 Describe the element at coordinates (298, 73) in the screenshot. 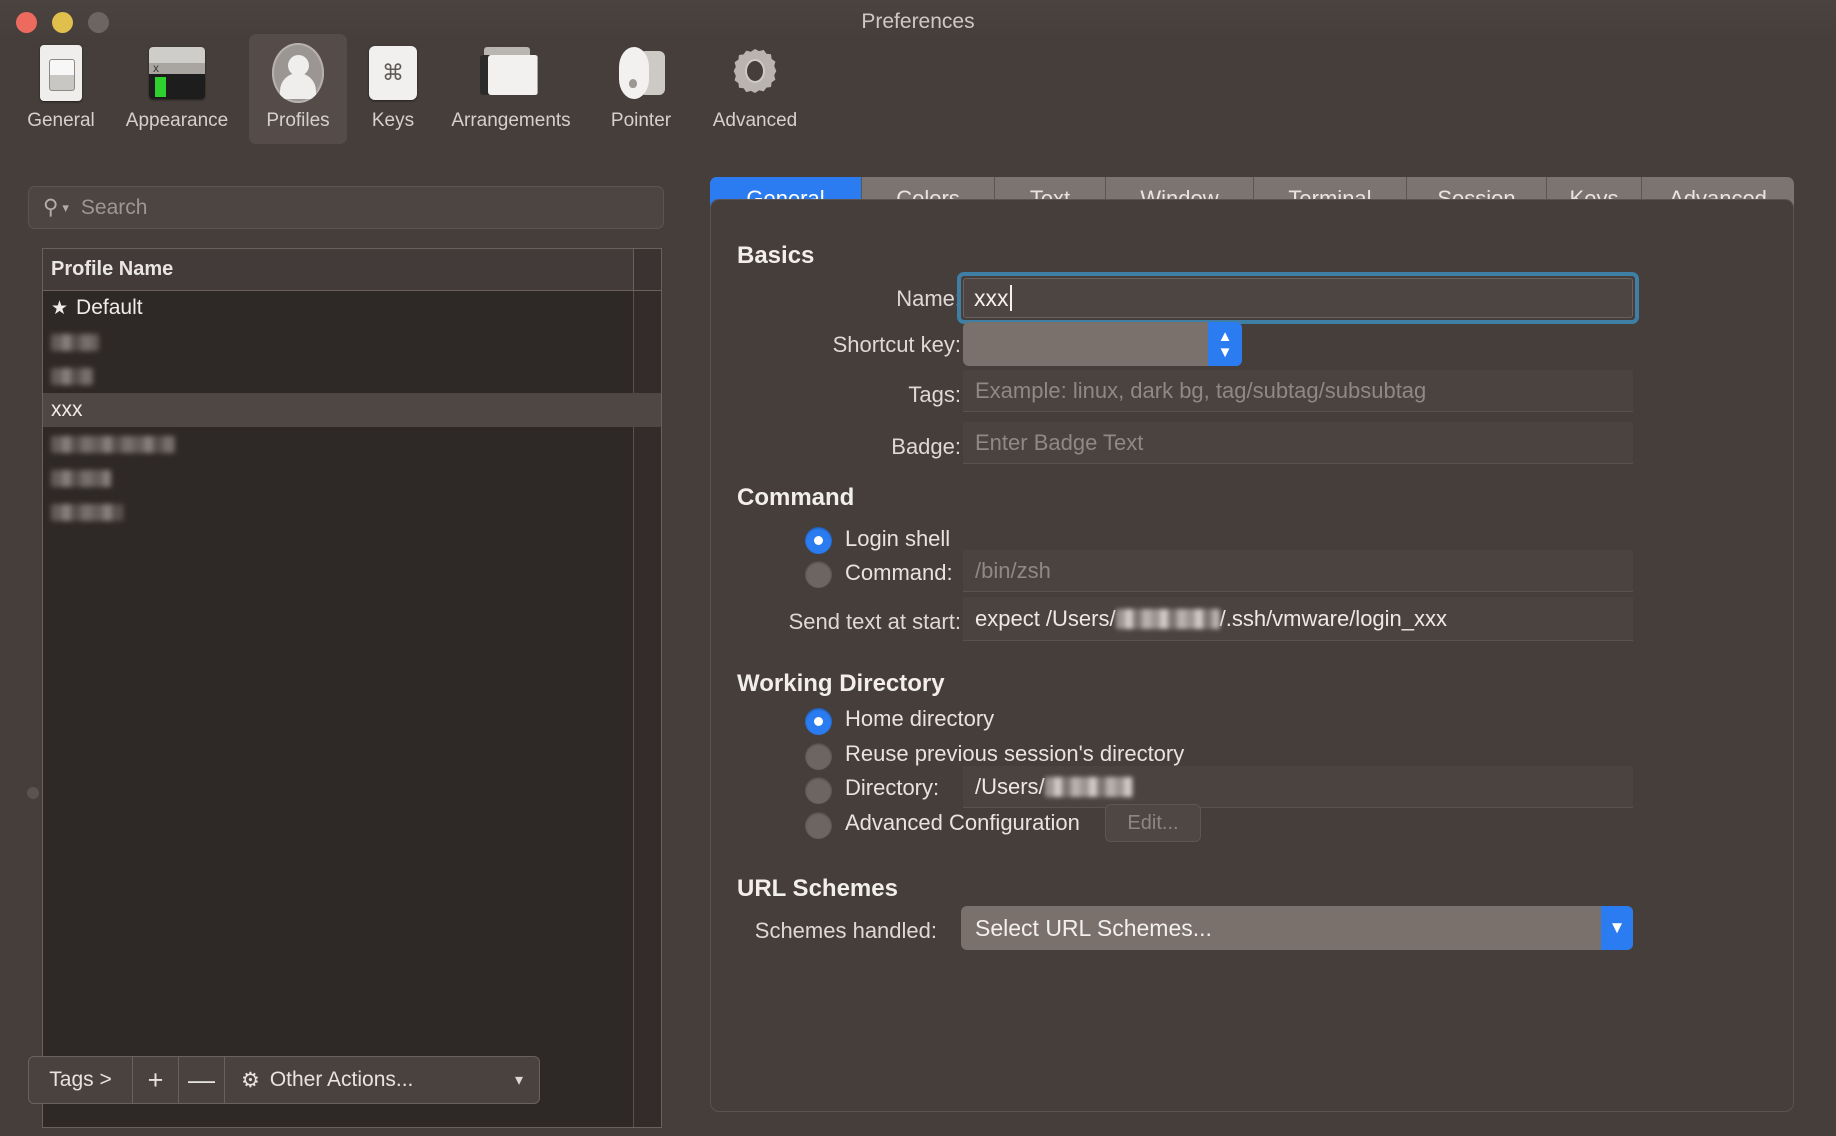

I see `profiles-icon` at that location.